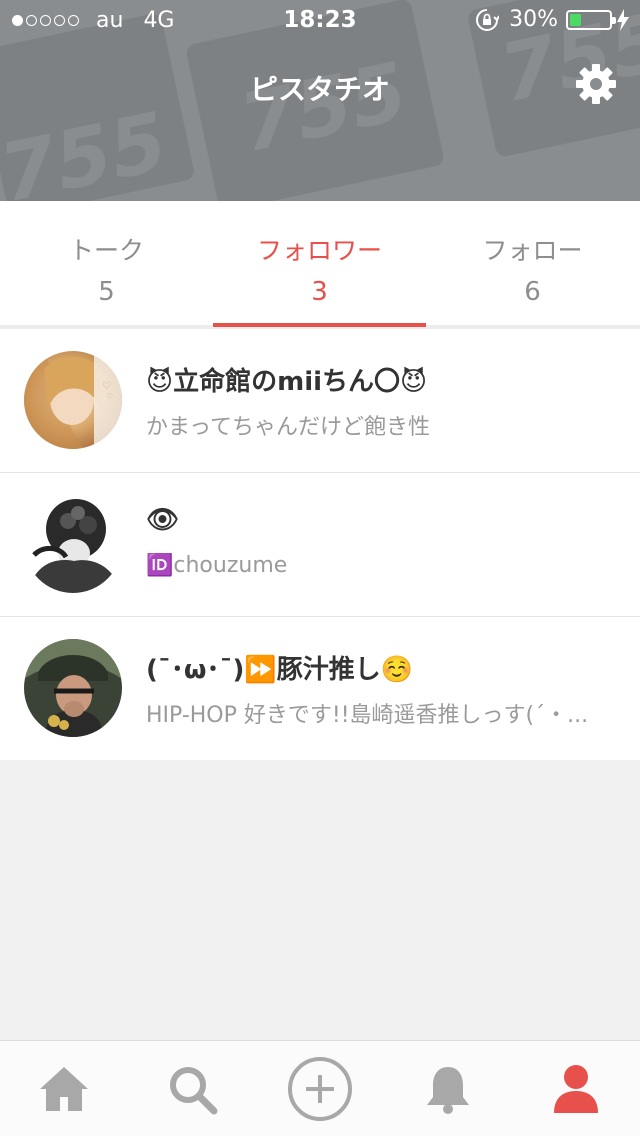 The height and width of the screenshot is (1136, 640). I want to click on status-bar: au 4G 18:23 30%, so click(320, 20).